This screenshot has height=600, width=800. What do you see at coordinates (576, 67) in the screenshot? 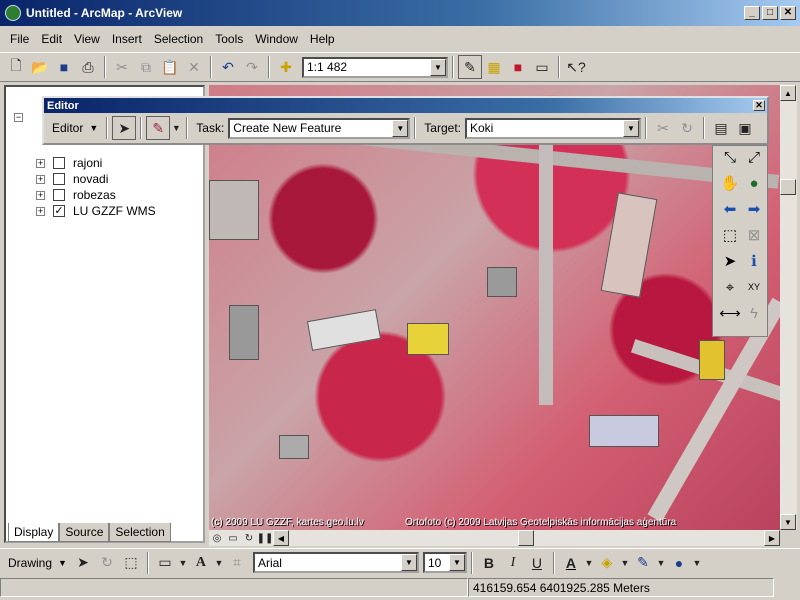
I see `whats-this-help-icon: ↖?` at bounding box center [576, 67].